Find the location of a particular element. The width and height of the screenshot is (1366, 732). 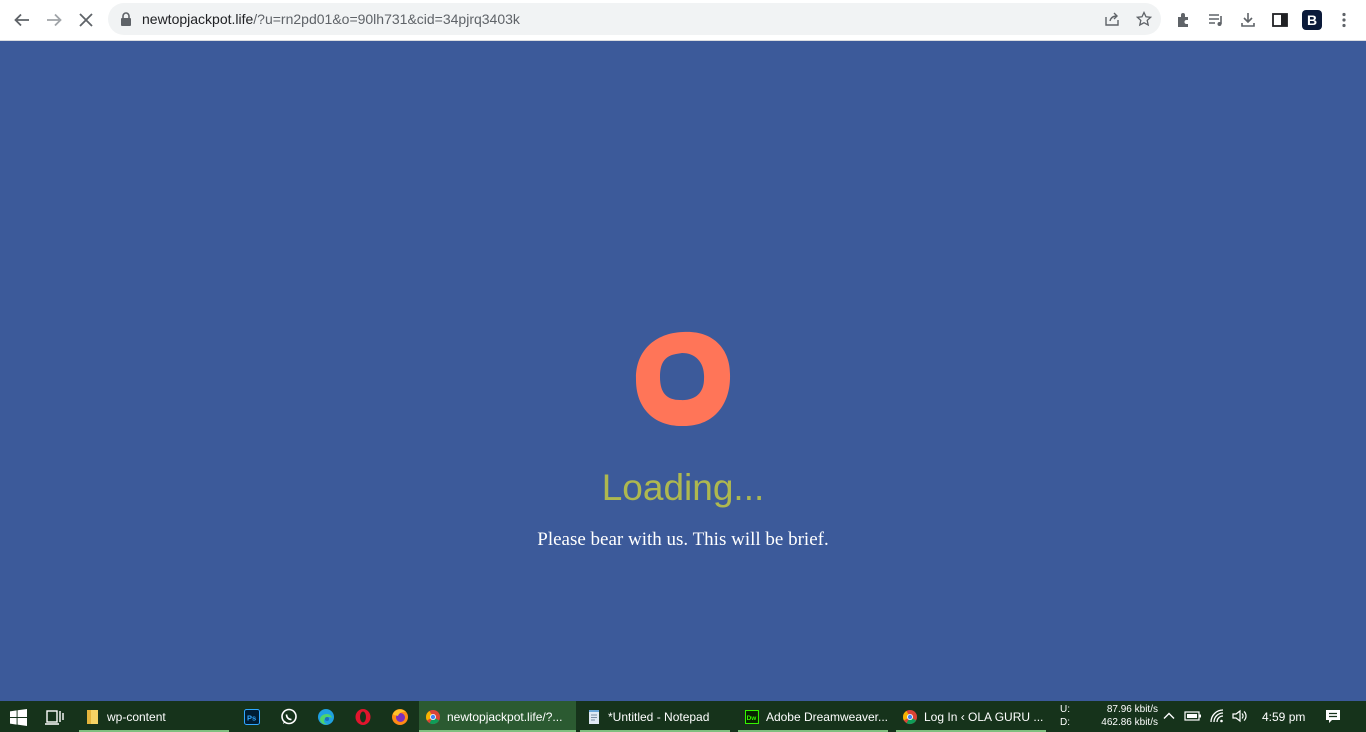

dreamweaver-icon: Dw is located at coordinates (751, 716).